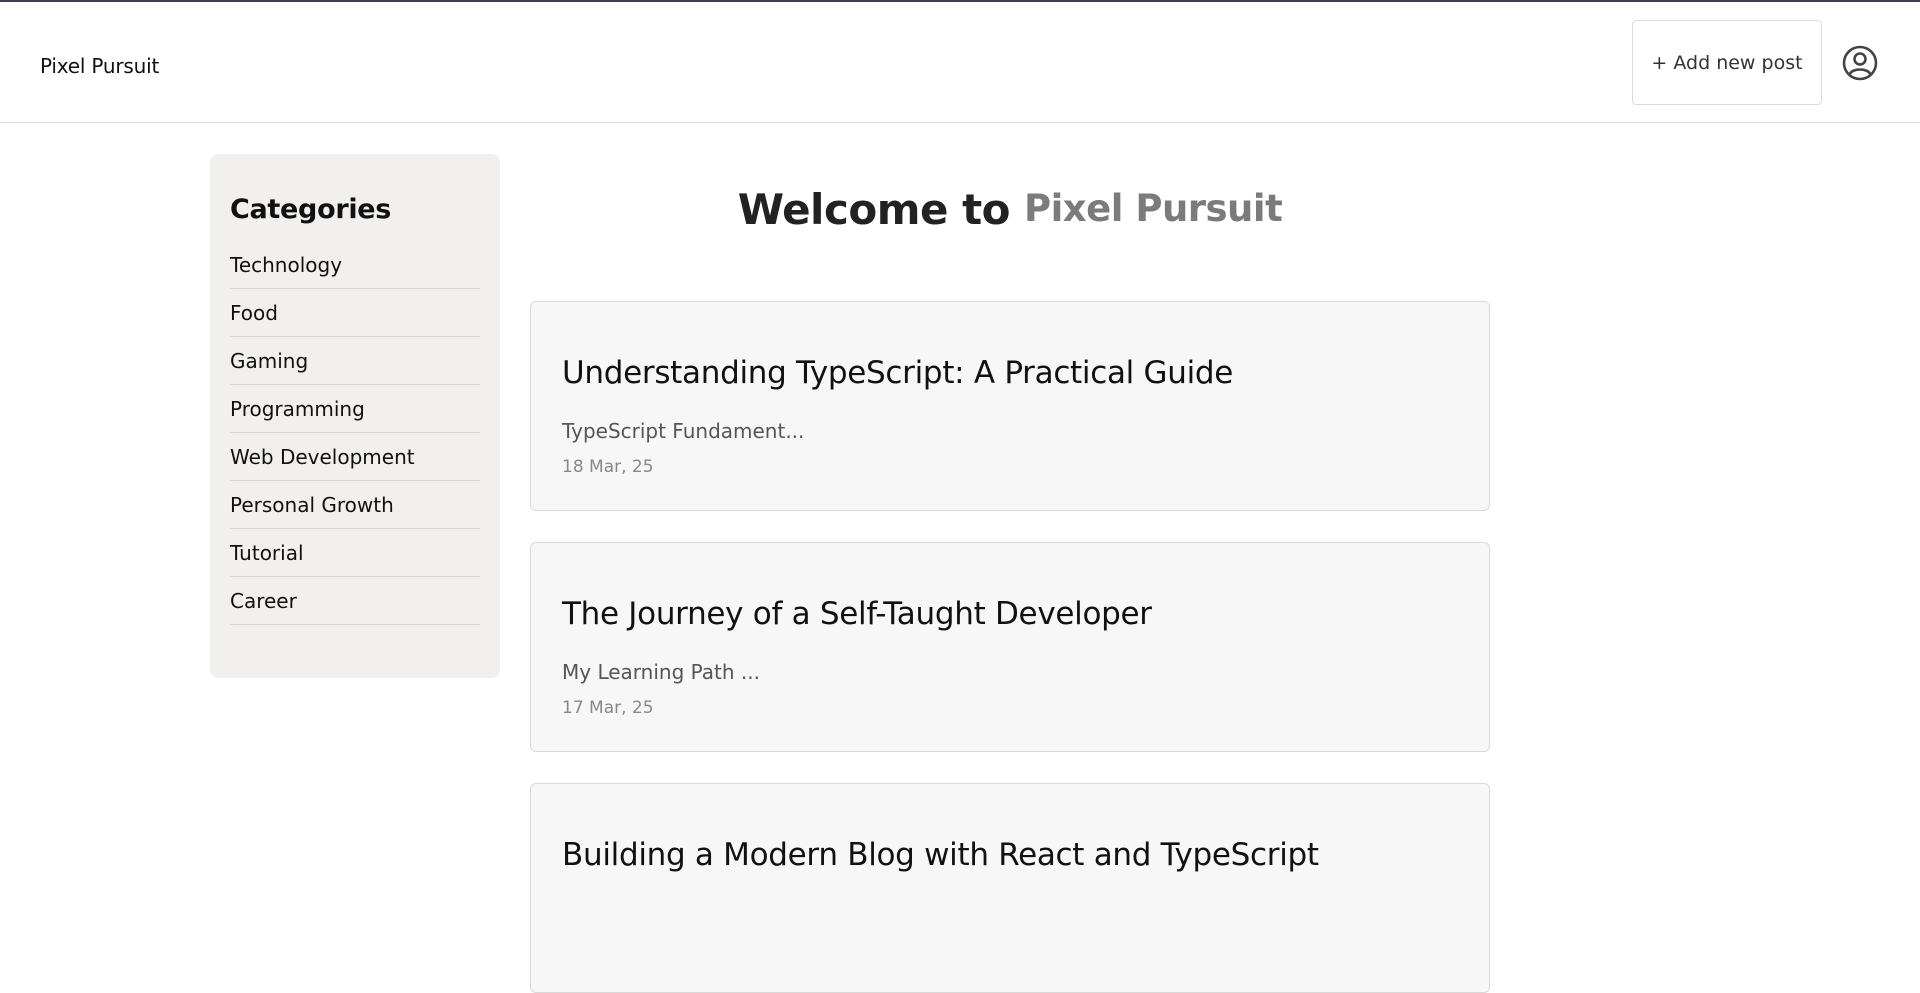 The width and height of the screenshot is (1920, 993). I want to click on category-item-technology: Technology, so click(355, 265).